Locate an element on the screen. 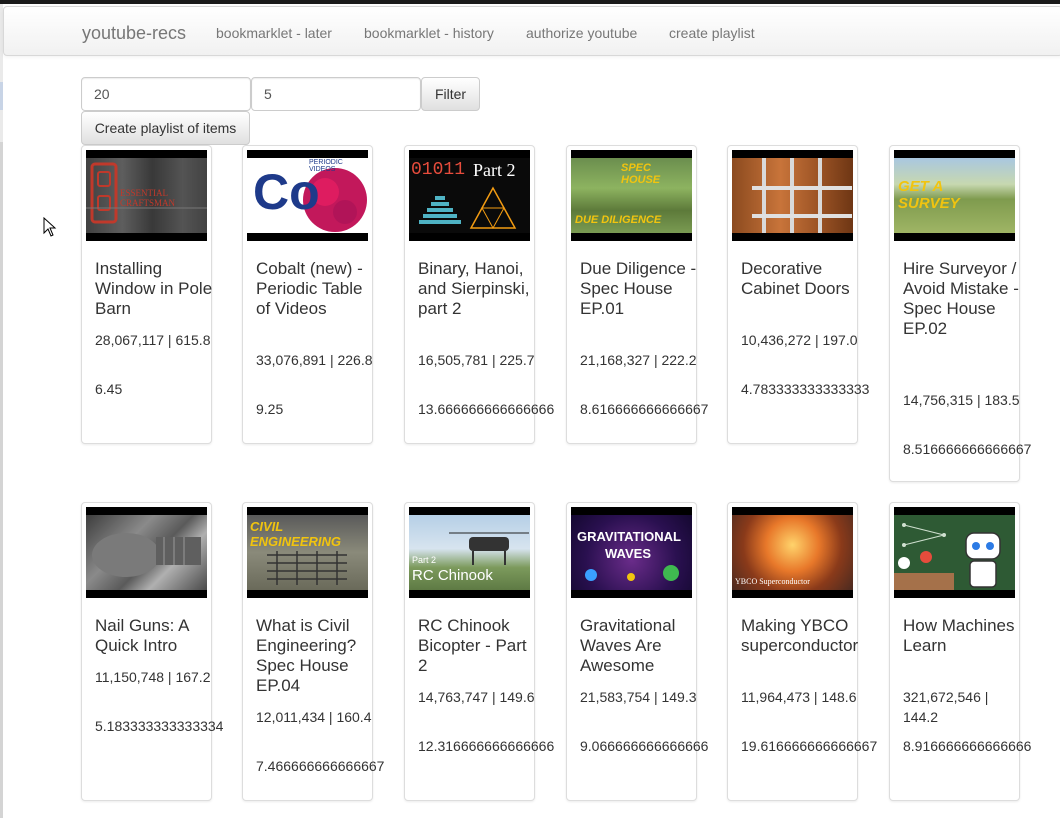 The height and width of the screenshot is (818, 1060). video-title: How Machines Learn is located at coordinates (962, 636).